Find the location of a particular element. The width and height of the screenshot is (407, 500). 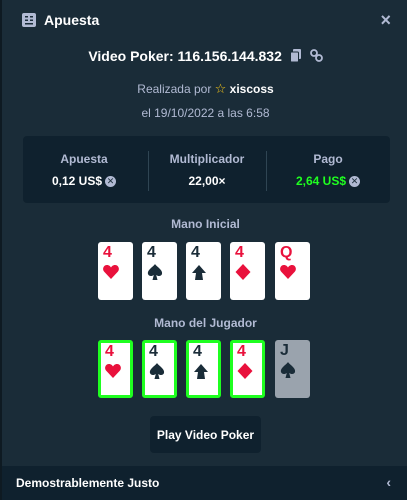

stat-multiplier-value: 22,00× is located at coordinates (207, 181).